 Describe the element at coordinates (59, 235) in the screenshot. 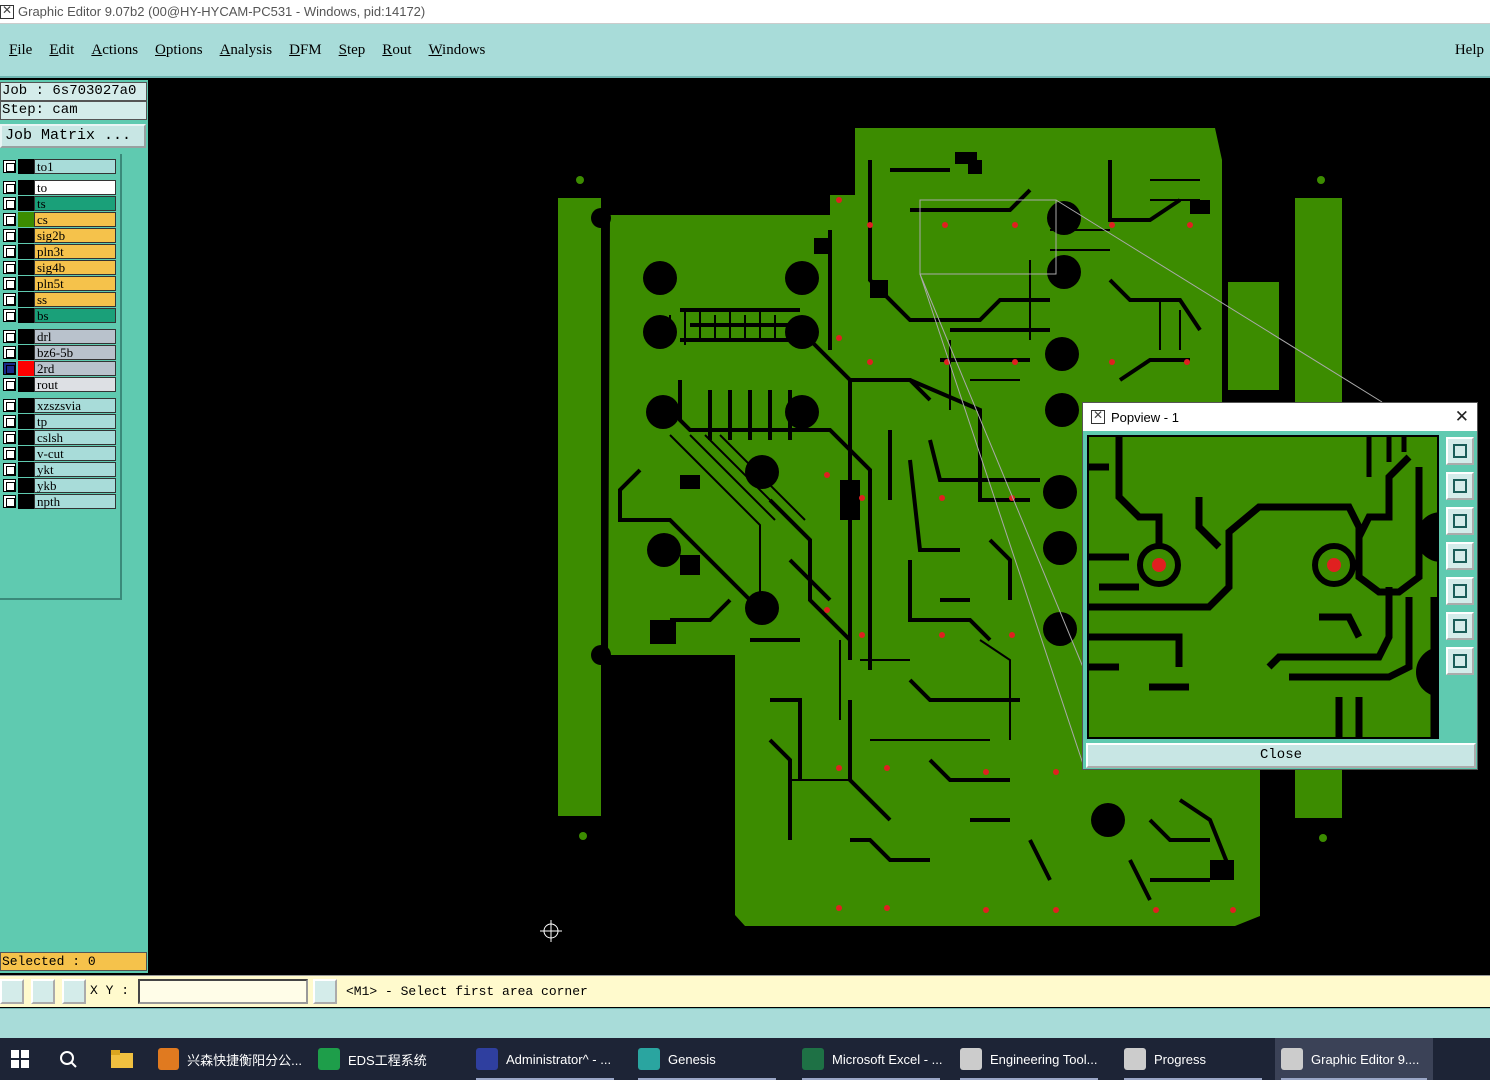

I see `layer-row: sig2b` at that location.